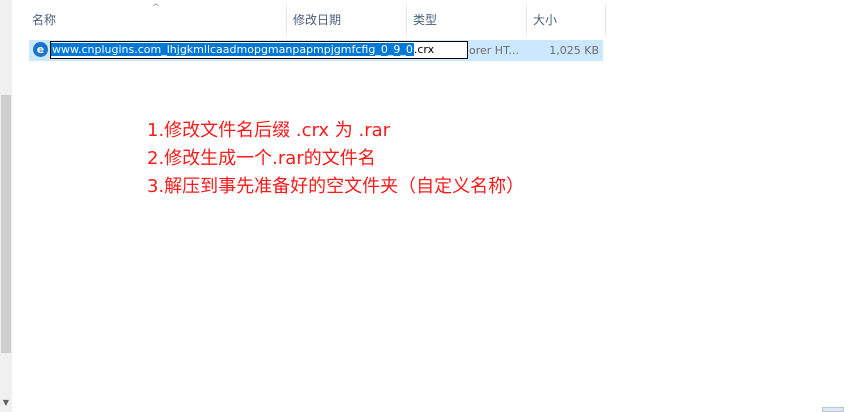 The height and width of the screenshot is (412, 861). What do you see at coordinates (605, 20) in the screenshot?
I see `column-divider` at bounding box center [605, 20].